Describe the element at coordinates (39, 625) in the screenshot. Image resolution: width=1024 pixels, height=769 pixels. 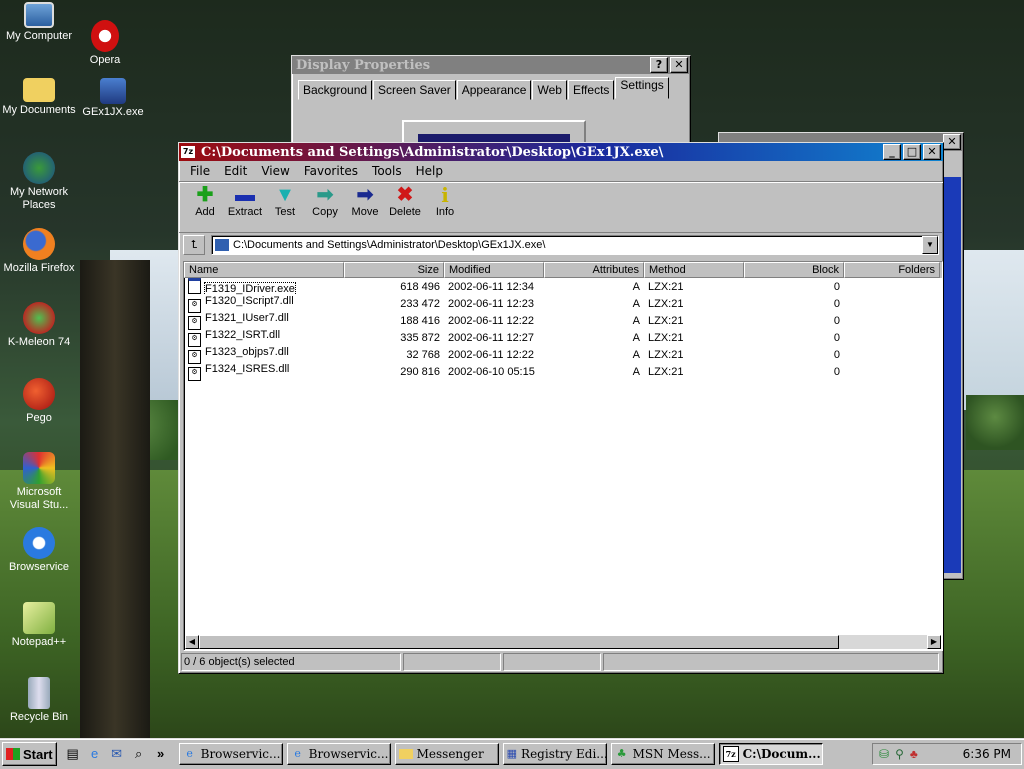
I see `desktop-icon-notepadpp: Notepad++` at that location.